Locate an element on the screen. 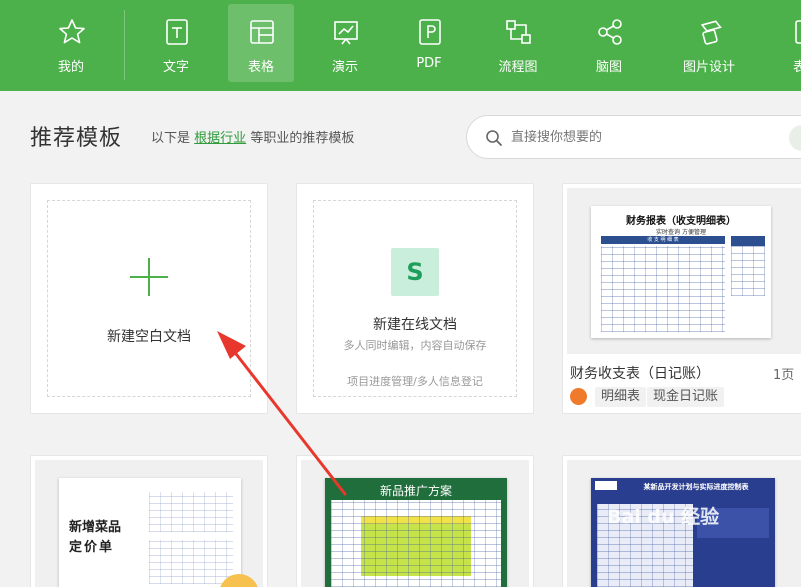 The width and height of the screenshot is (801, 587). industry-link: 根据行业 is located at coordinates (220, 138).